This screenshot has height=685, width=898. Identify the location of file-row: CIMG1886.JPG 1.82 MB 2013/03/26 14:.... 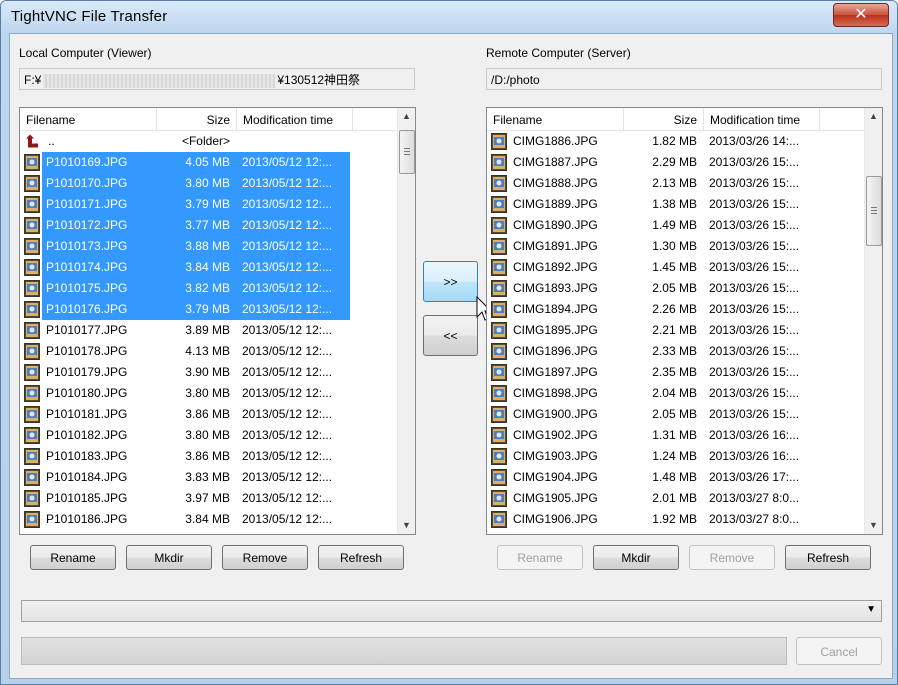
(676, 141).